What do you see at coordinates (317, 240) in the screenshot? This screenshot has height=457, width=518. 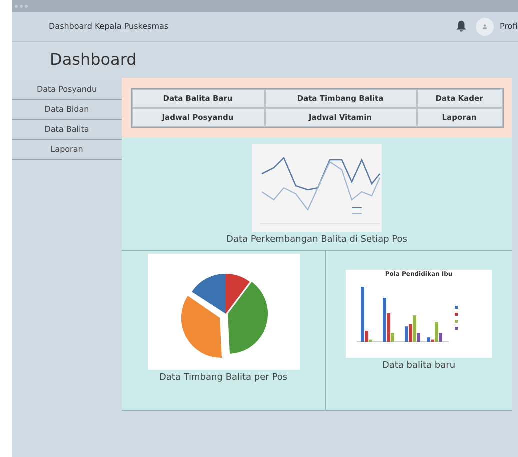 I see `chart-caption: Data Perkembangan Balita di Setiap Pos` at bounding box center [317, 240].